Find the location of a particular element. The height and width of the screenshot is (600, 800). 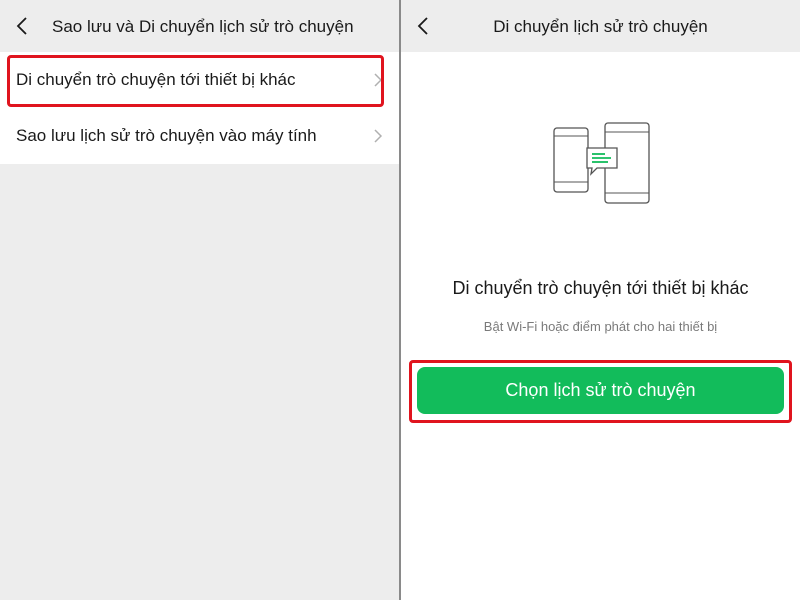

list-item-backup-to-pc: Sao lưu lịch sử trò chuyện vào máy tính is located at coordinates (199, 136).